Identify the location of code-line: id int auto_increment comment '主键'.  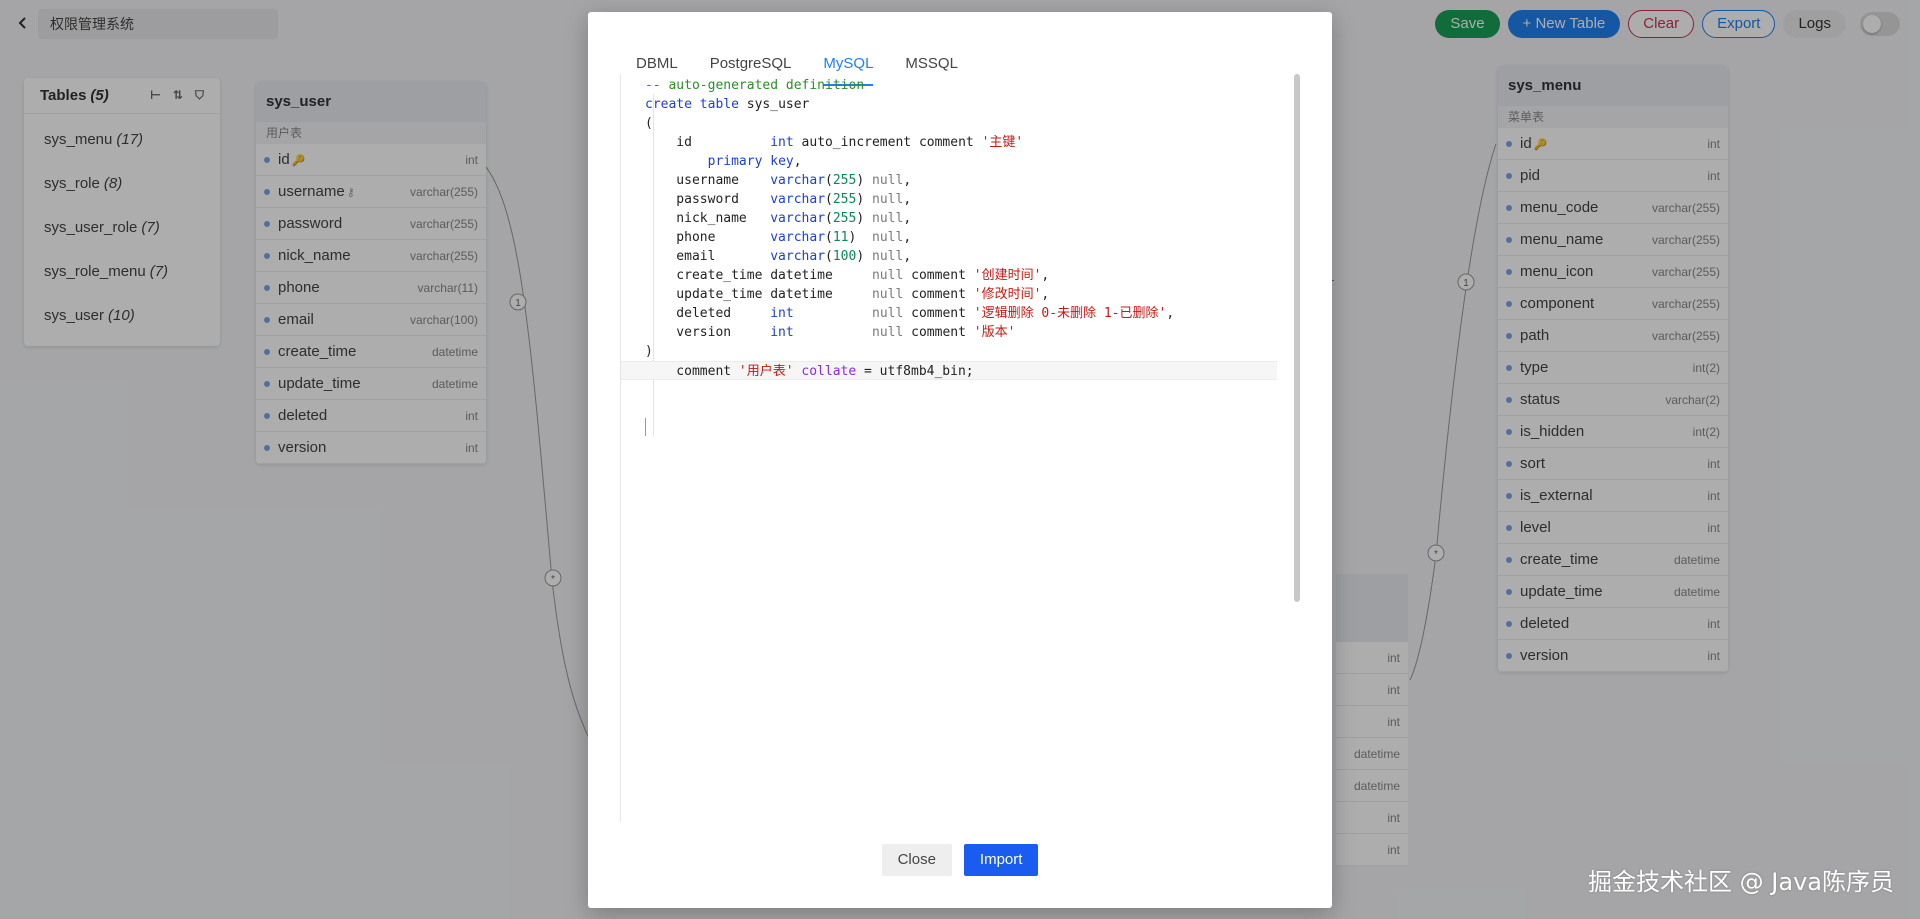
(961, 142).